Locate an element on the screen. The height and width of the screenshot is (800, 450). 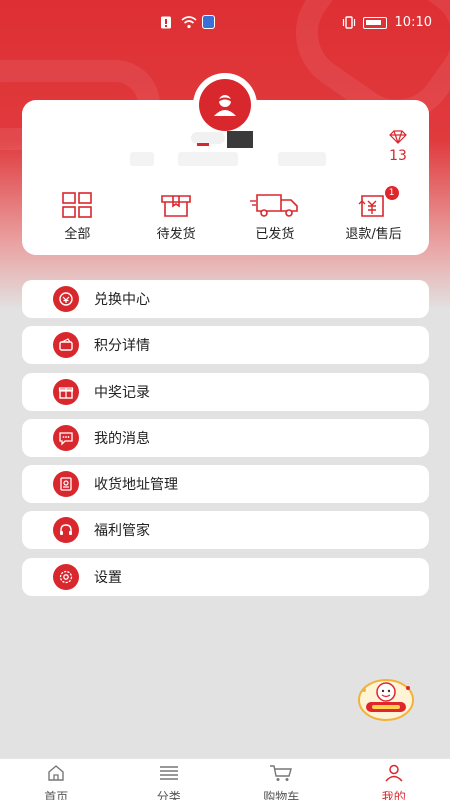
menu-item-settings: 设置 is located at coordinates (225, 576).